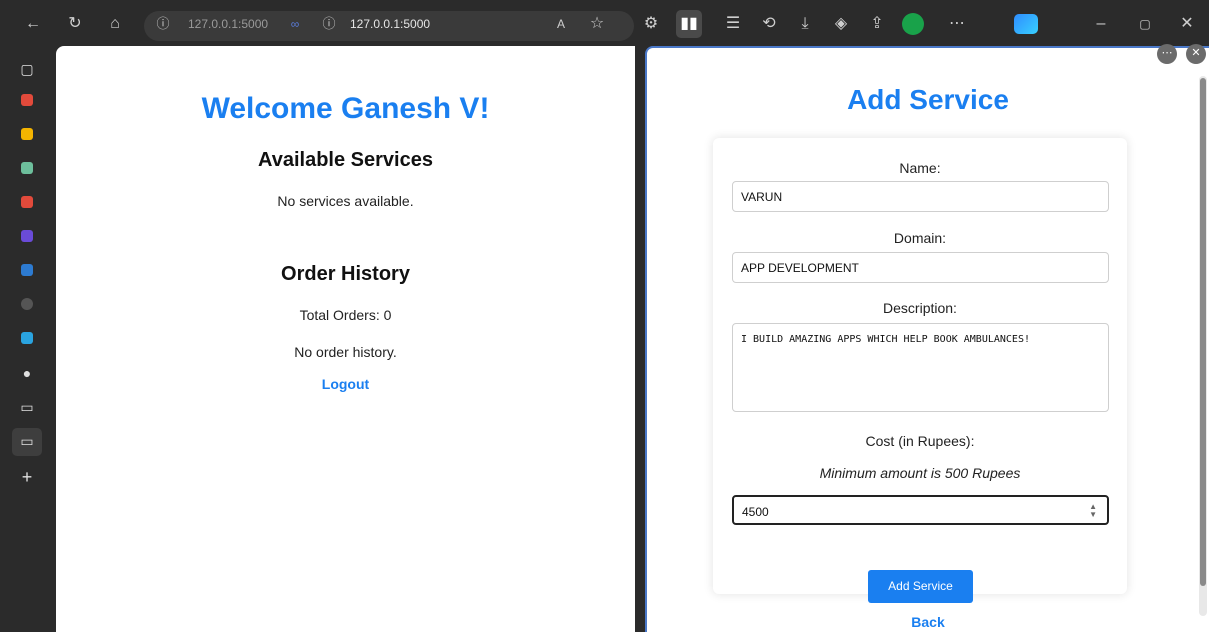  I want to click on minimum-amount-note: Minimum amount is 500 Rupees, so click(920, 473).